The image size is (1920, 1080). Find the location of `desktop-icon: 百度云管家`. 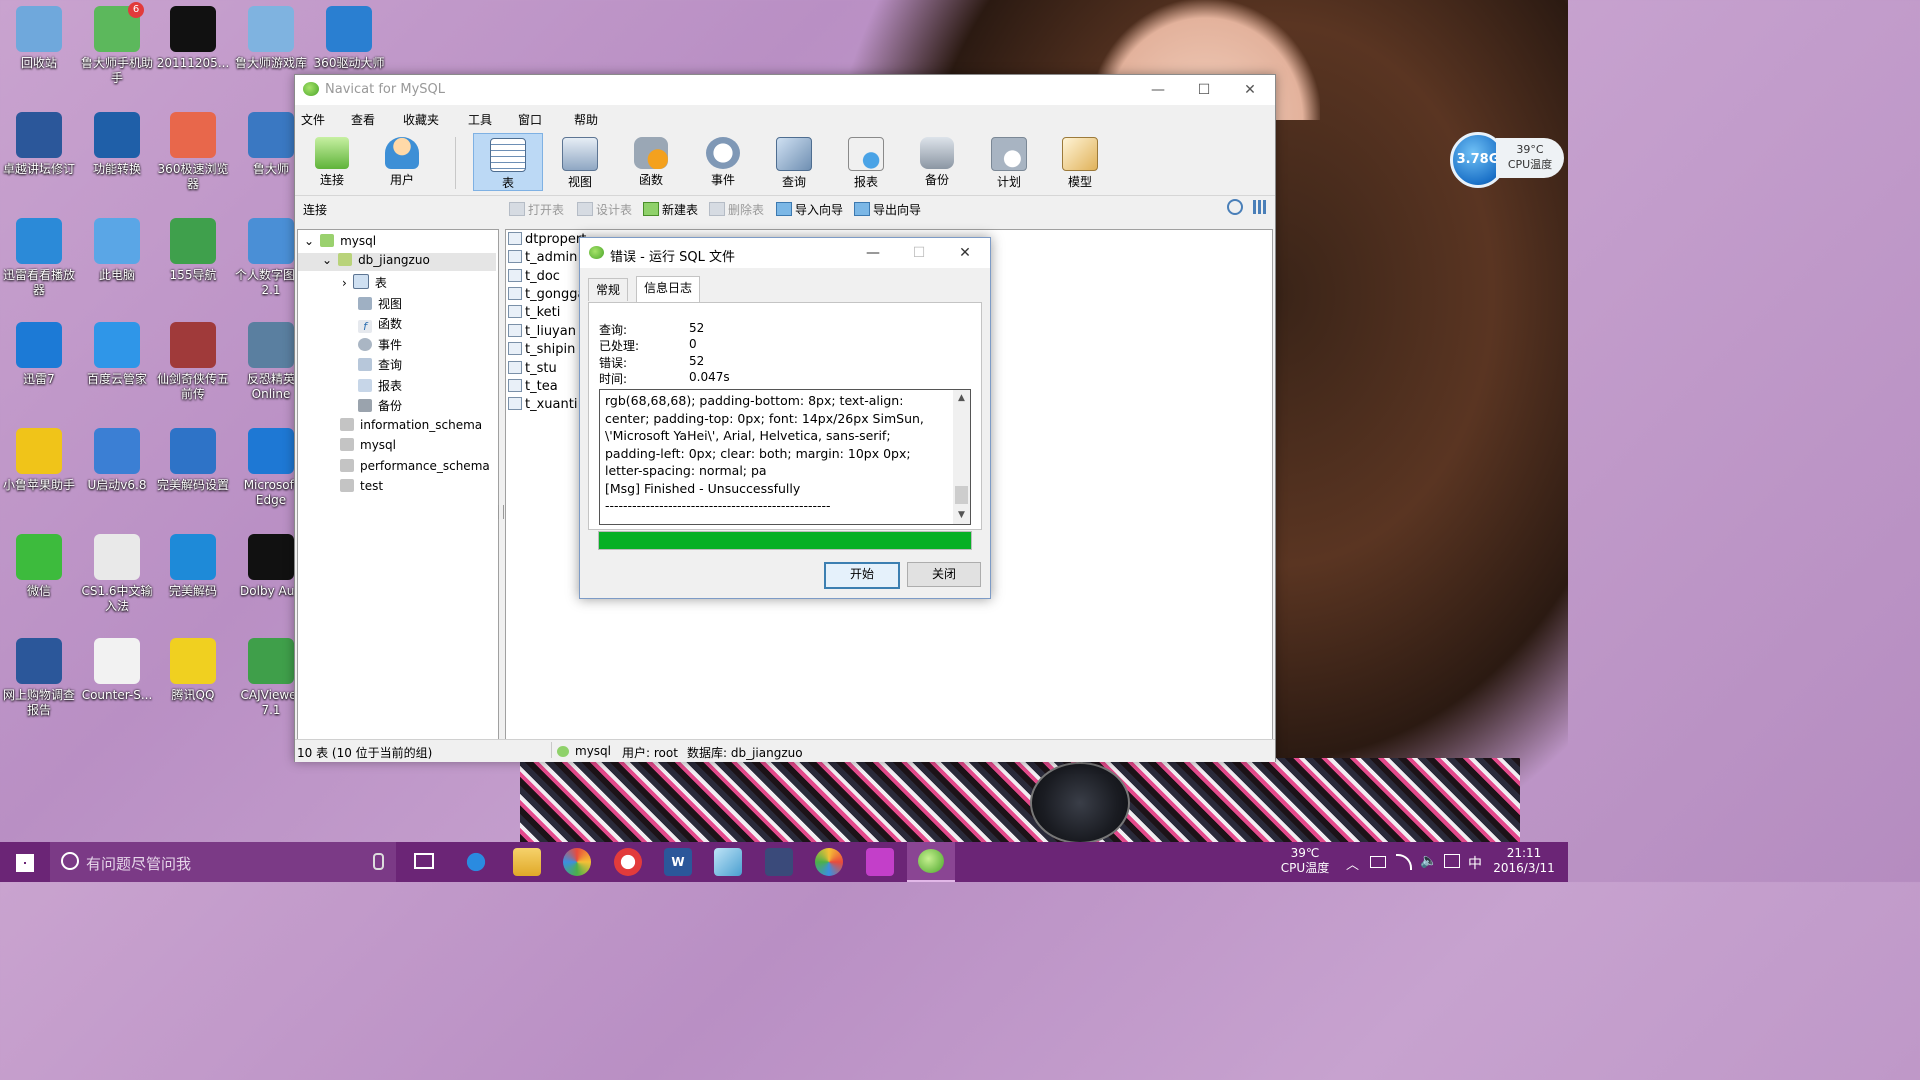

desktop-icon: 百度云管家 is located at coordinates (117, 354).